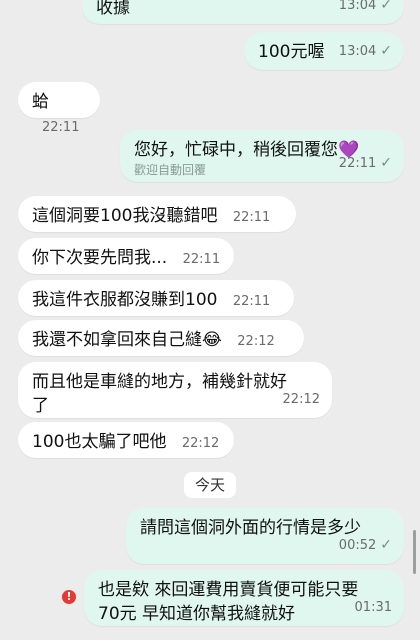  Describe the element at coordinates (40, 102) in the screenshot. I see `message-text: 蛤` at that location.